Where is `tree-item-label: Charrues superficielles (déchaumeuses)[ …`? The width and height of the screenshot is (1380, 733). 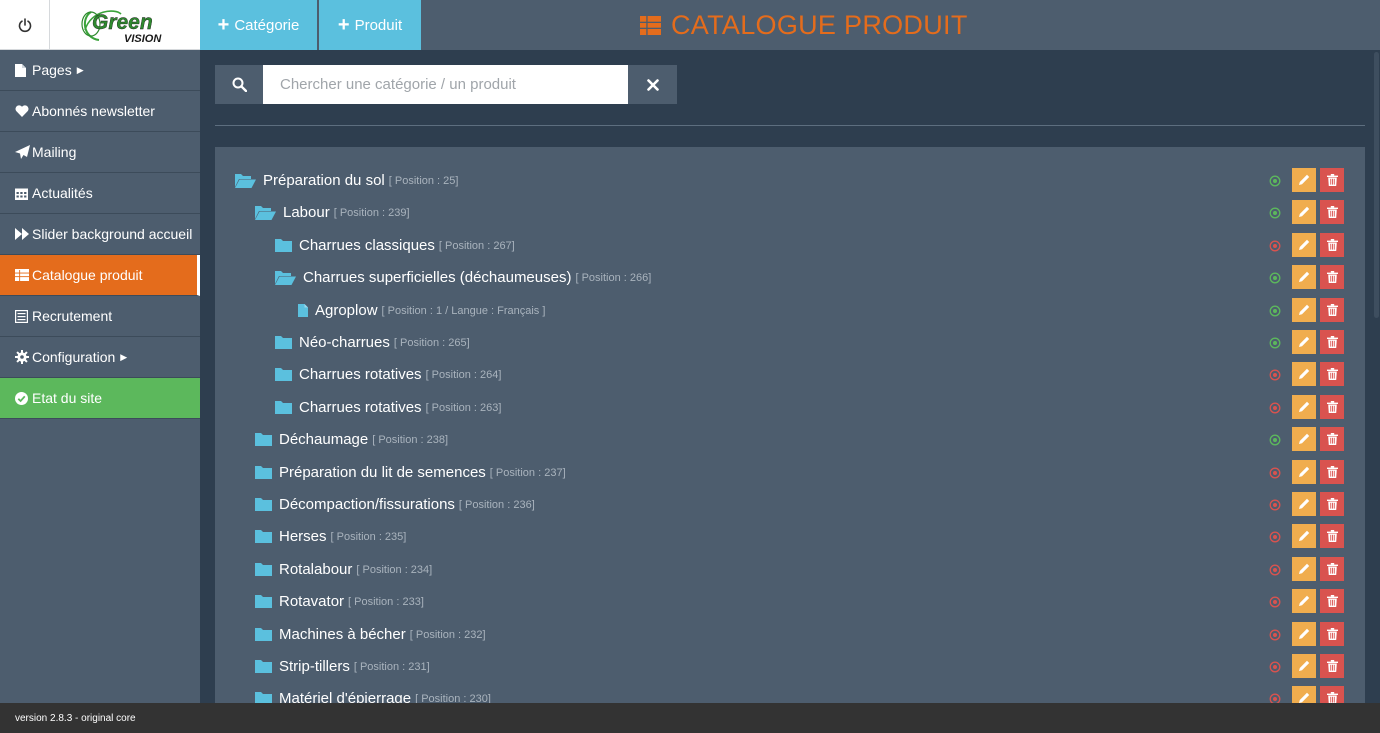 tree-item-label: Charrues superficielles (déchaumeuses)[ … is located at coordinates (463, 277).